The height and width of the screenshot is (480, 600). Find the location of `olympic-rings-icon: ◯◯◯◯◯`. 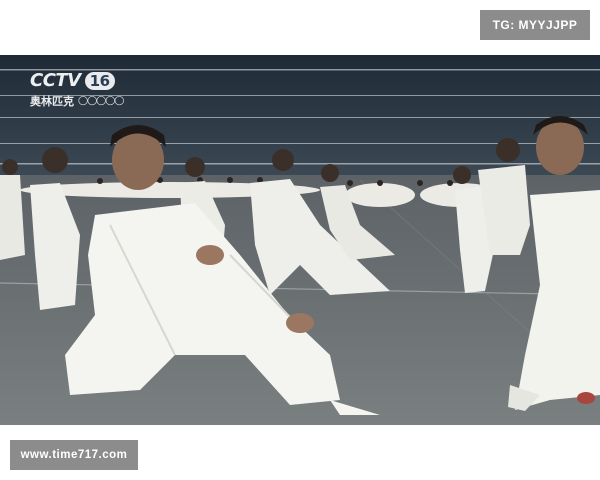

olympic-rings-icon: ◯◯◯◯◯ is located at coordinates (101, 101).